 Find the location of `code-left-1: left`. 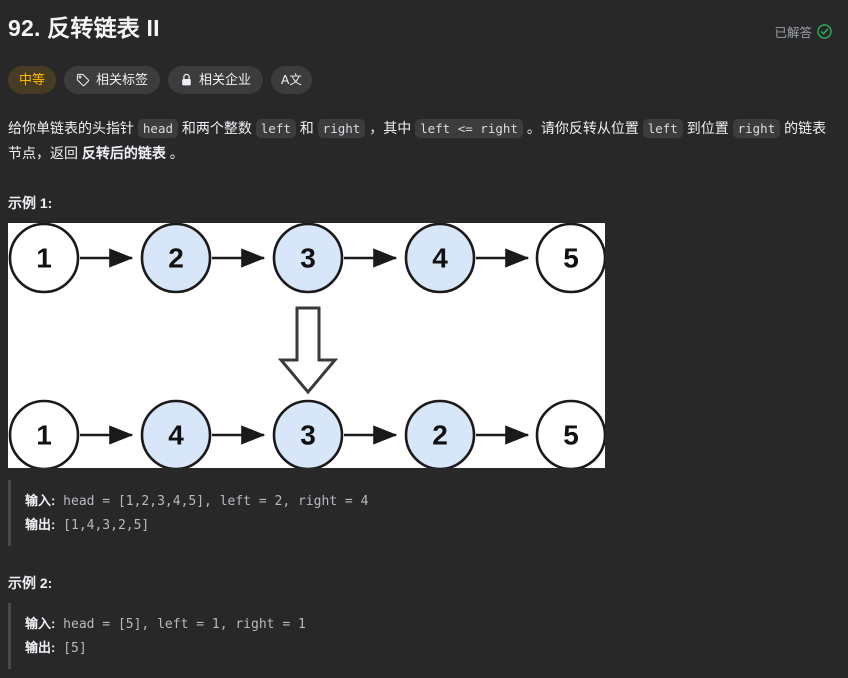

code-left-1: left is located at coordinates (275, 128).